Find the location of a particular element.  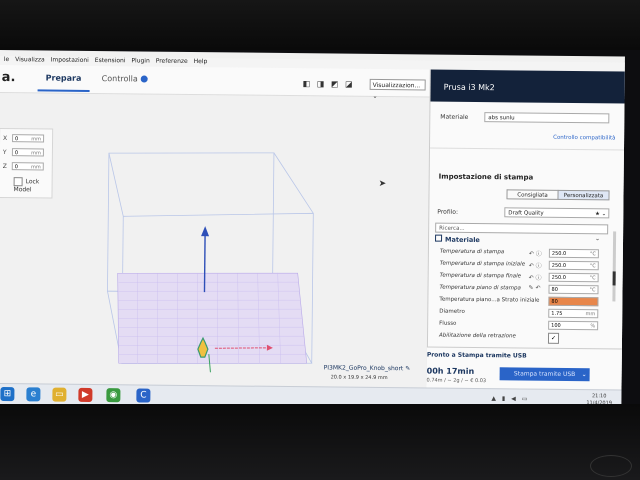

setting-label: Abilitazione della retrazione is located at coordinates (477, 336).